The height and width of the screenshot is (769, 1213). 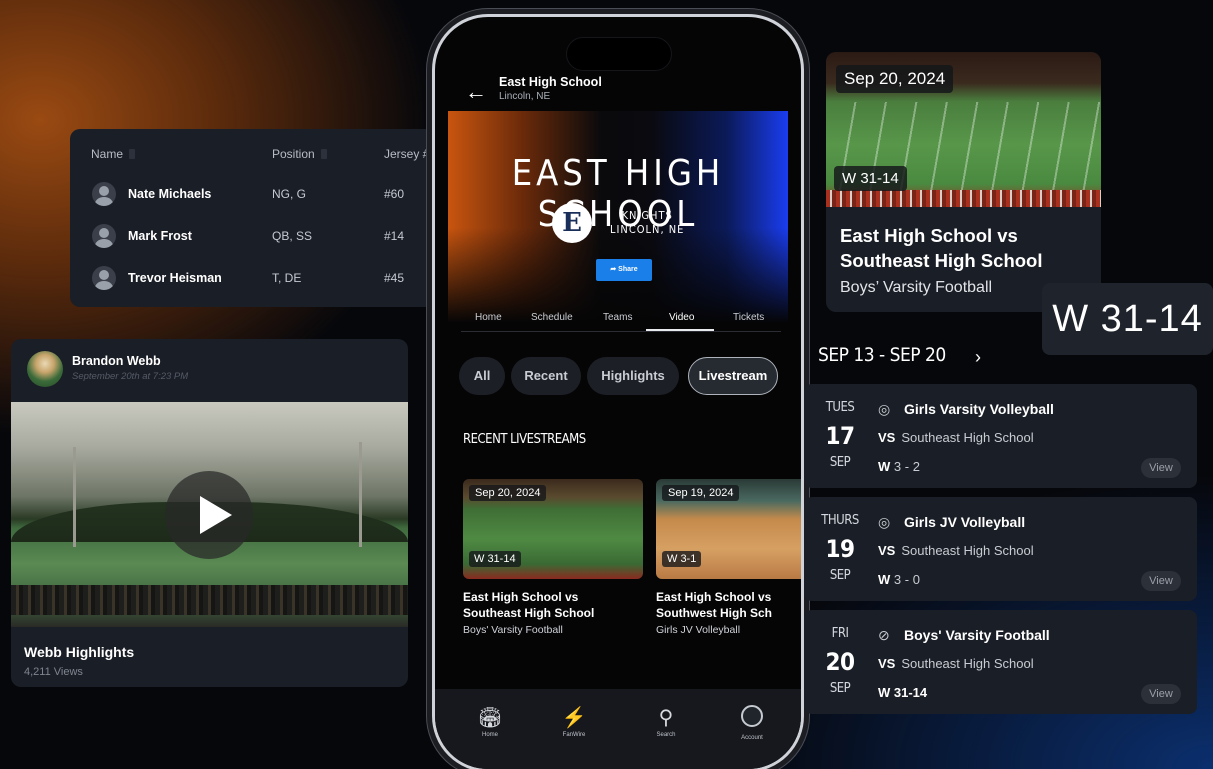 I want to click on nav-search: ⚲ Search, so click(x=666, y=721).